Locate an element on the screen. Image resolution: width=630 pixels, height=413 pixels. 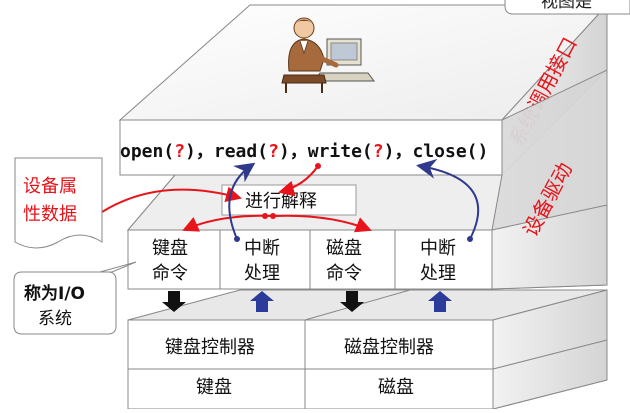
cell-disk-cmd-line2: 命令 is located at coordinates (344, 273).